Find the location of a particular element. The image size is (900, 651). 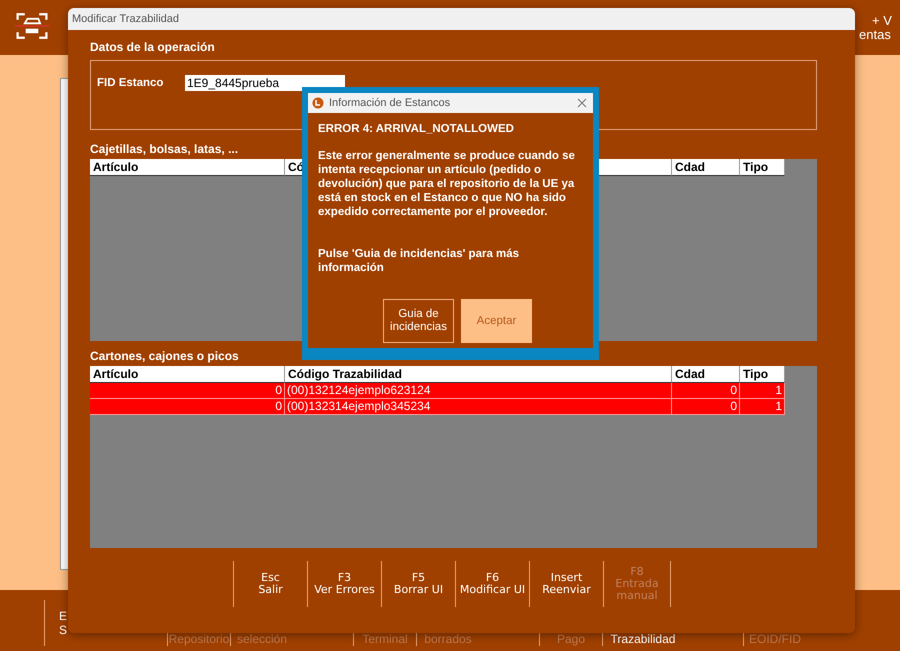

field-label: FID Estanco is located at coordinates (130, 83).